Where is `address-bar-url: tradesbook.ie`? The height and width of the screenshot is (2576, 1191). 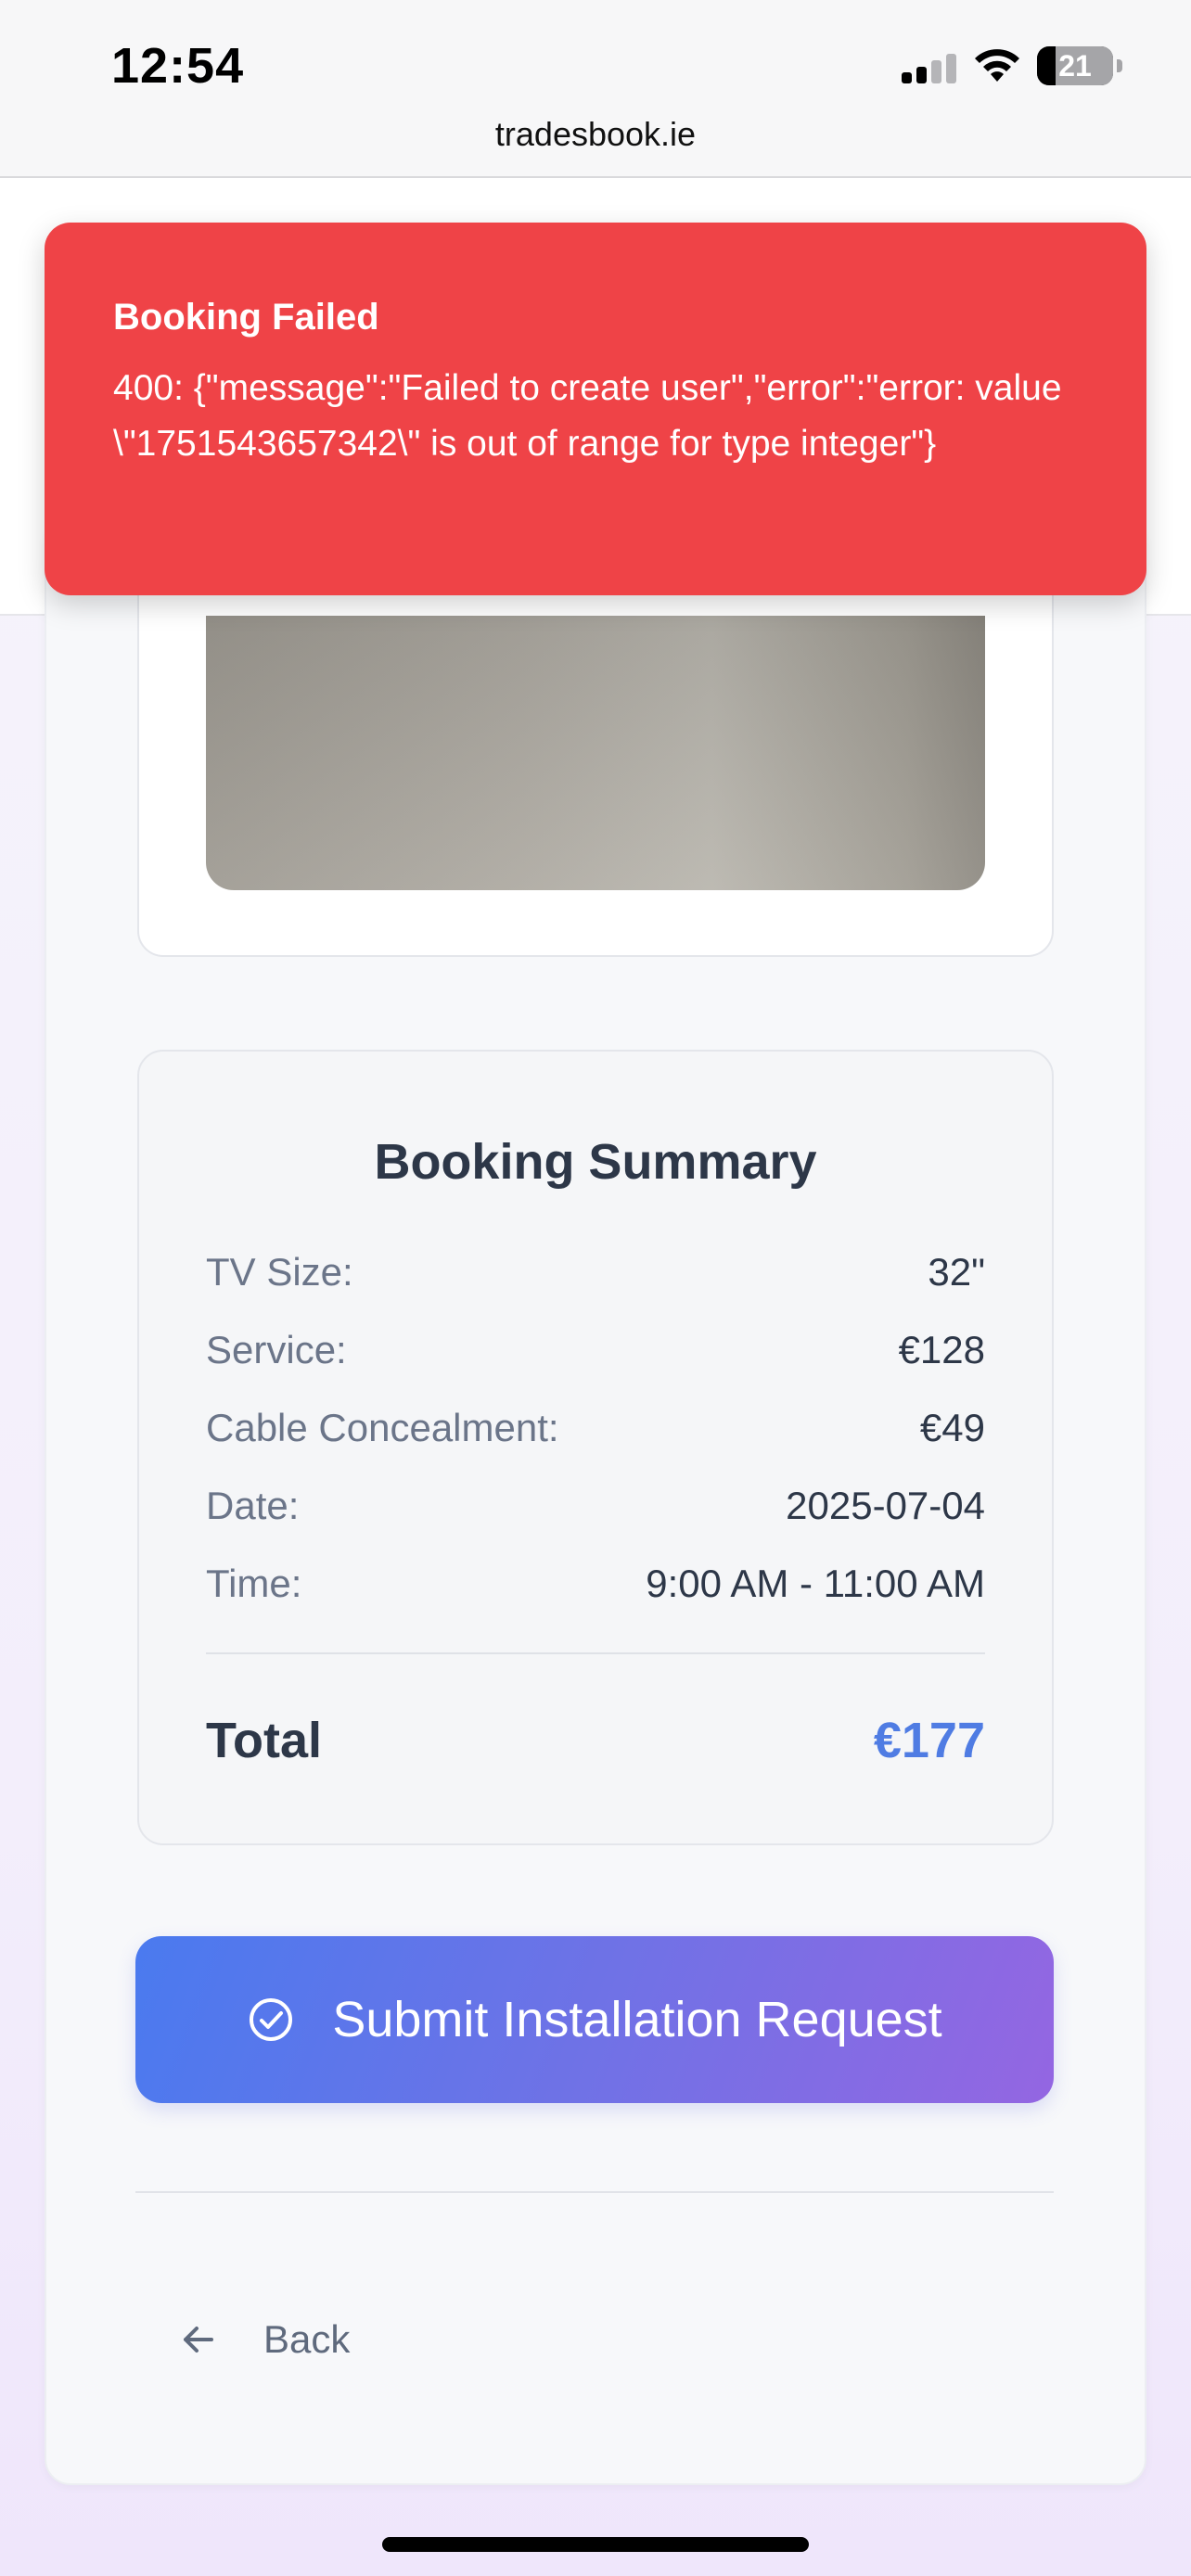
address-bar-url: tradesbook.ie is located at coordinates (595, 134).